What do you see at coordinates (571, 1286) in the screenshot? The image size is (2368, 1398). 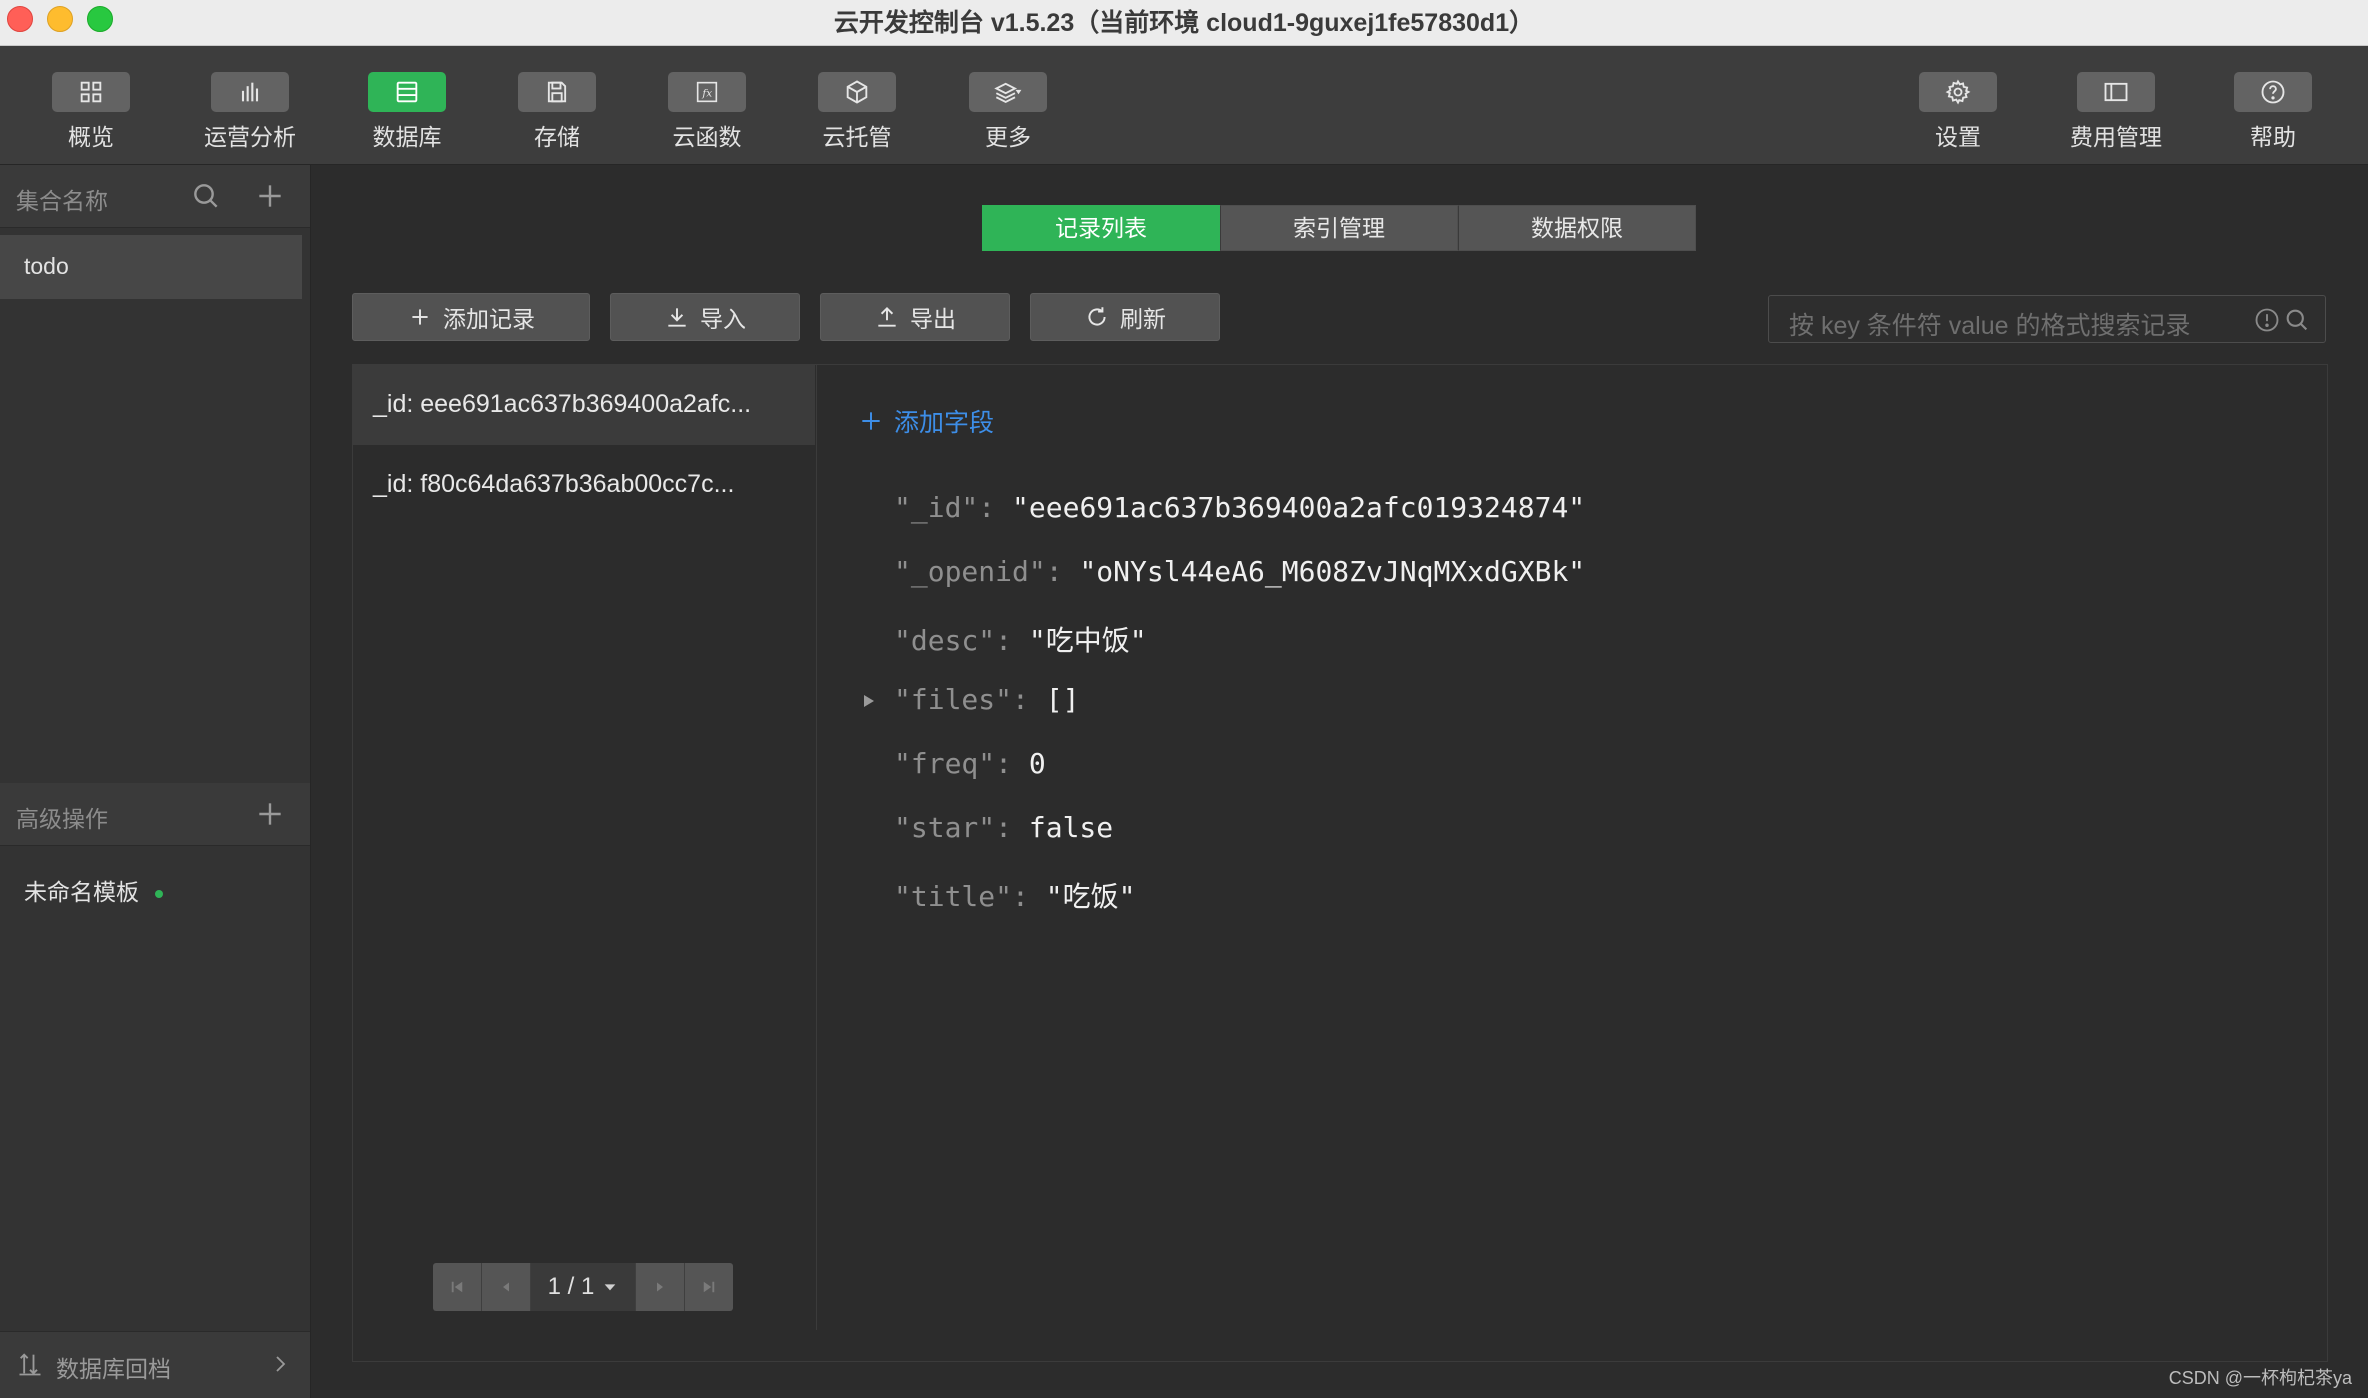 I see `page-indicator: 1 / 1` at bounding box center [571, 1286].